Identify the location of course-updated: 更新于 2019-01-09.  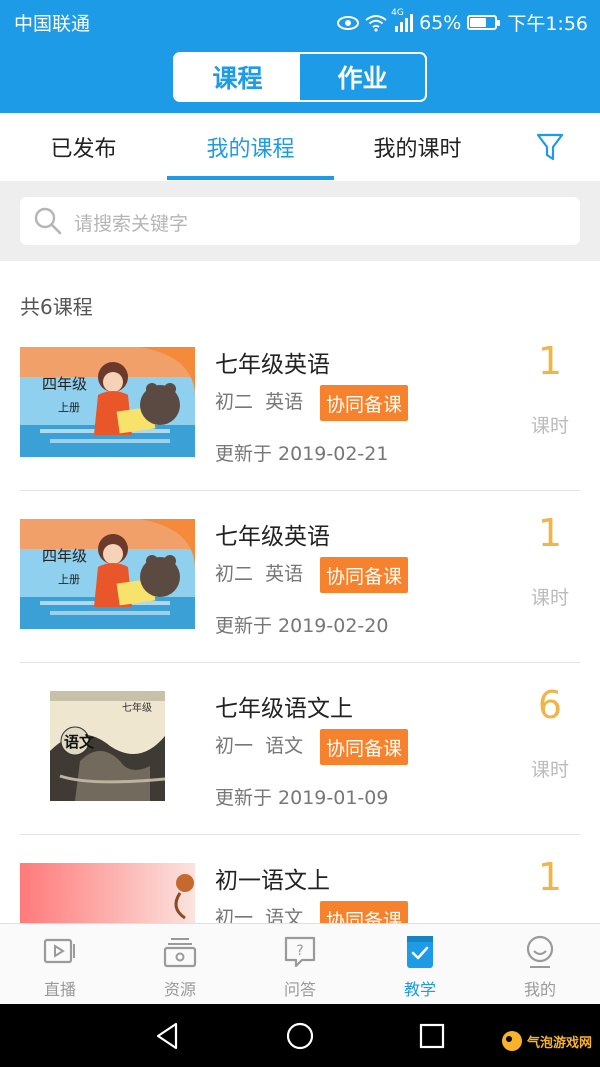
(302, 798).